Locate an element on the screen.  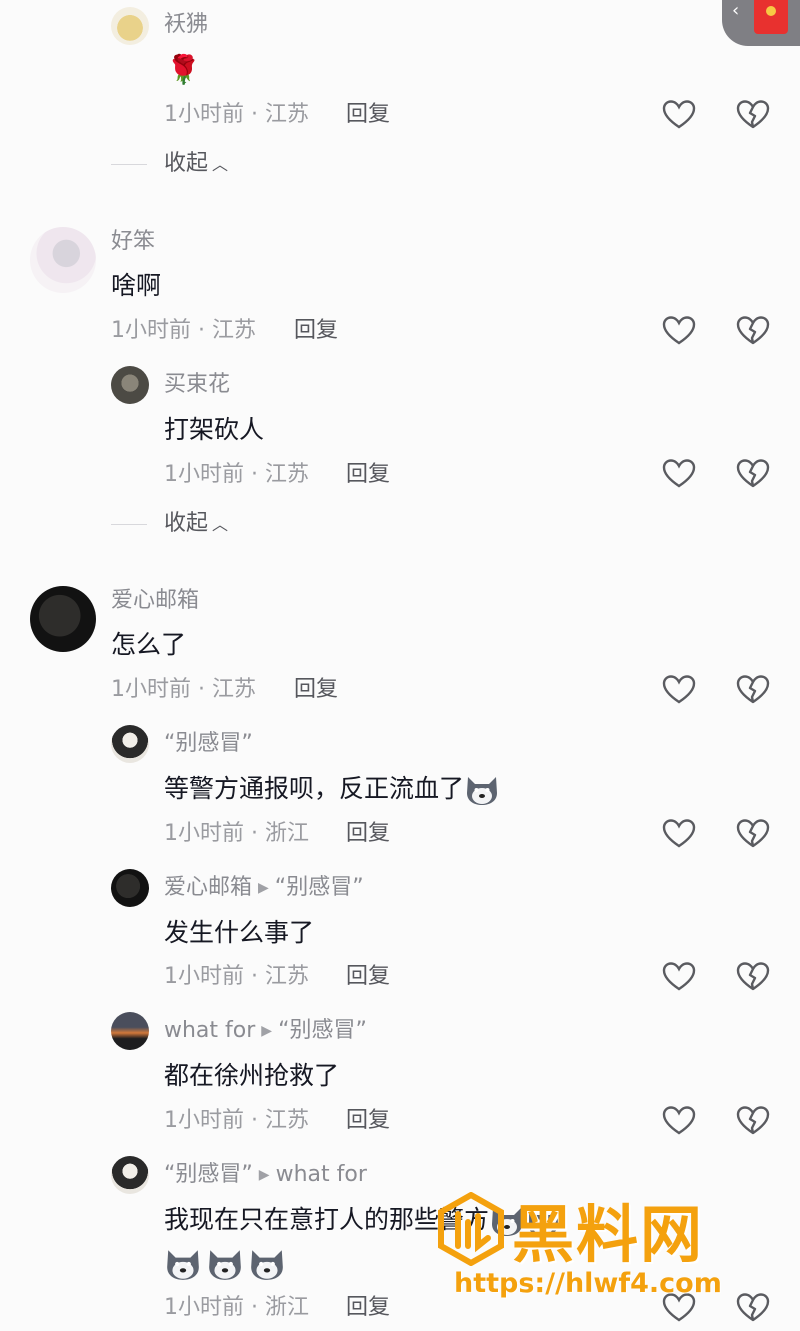
comment-text: 🌹 is located at coordinates (183, 69).